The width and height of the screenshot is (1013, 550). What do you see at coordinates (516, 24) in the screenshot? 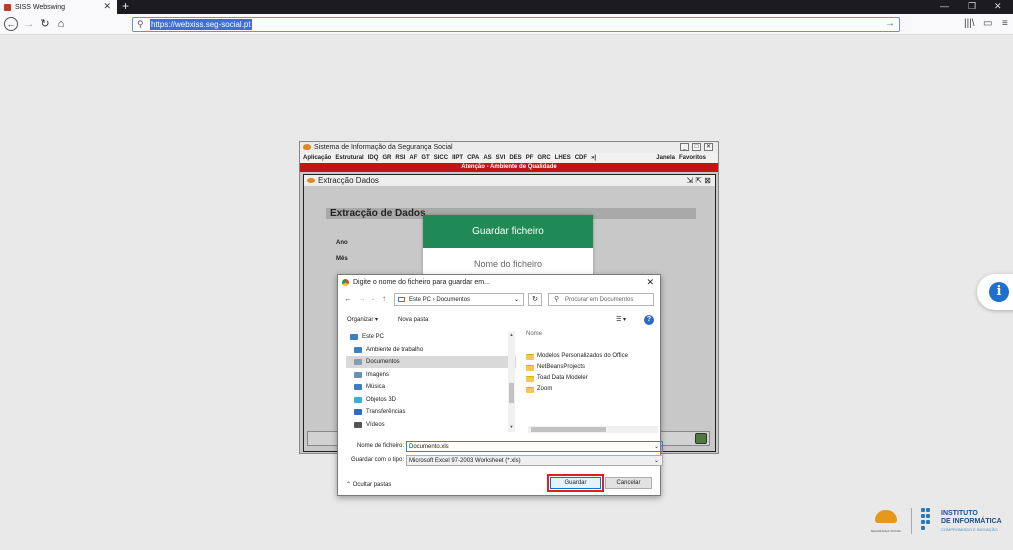
I see `url-bar: ⚲ https://webxiss.seg-social.pt →` at bounding box center [516, 24].